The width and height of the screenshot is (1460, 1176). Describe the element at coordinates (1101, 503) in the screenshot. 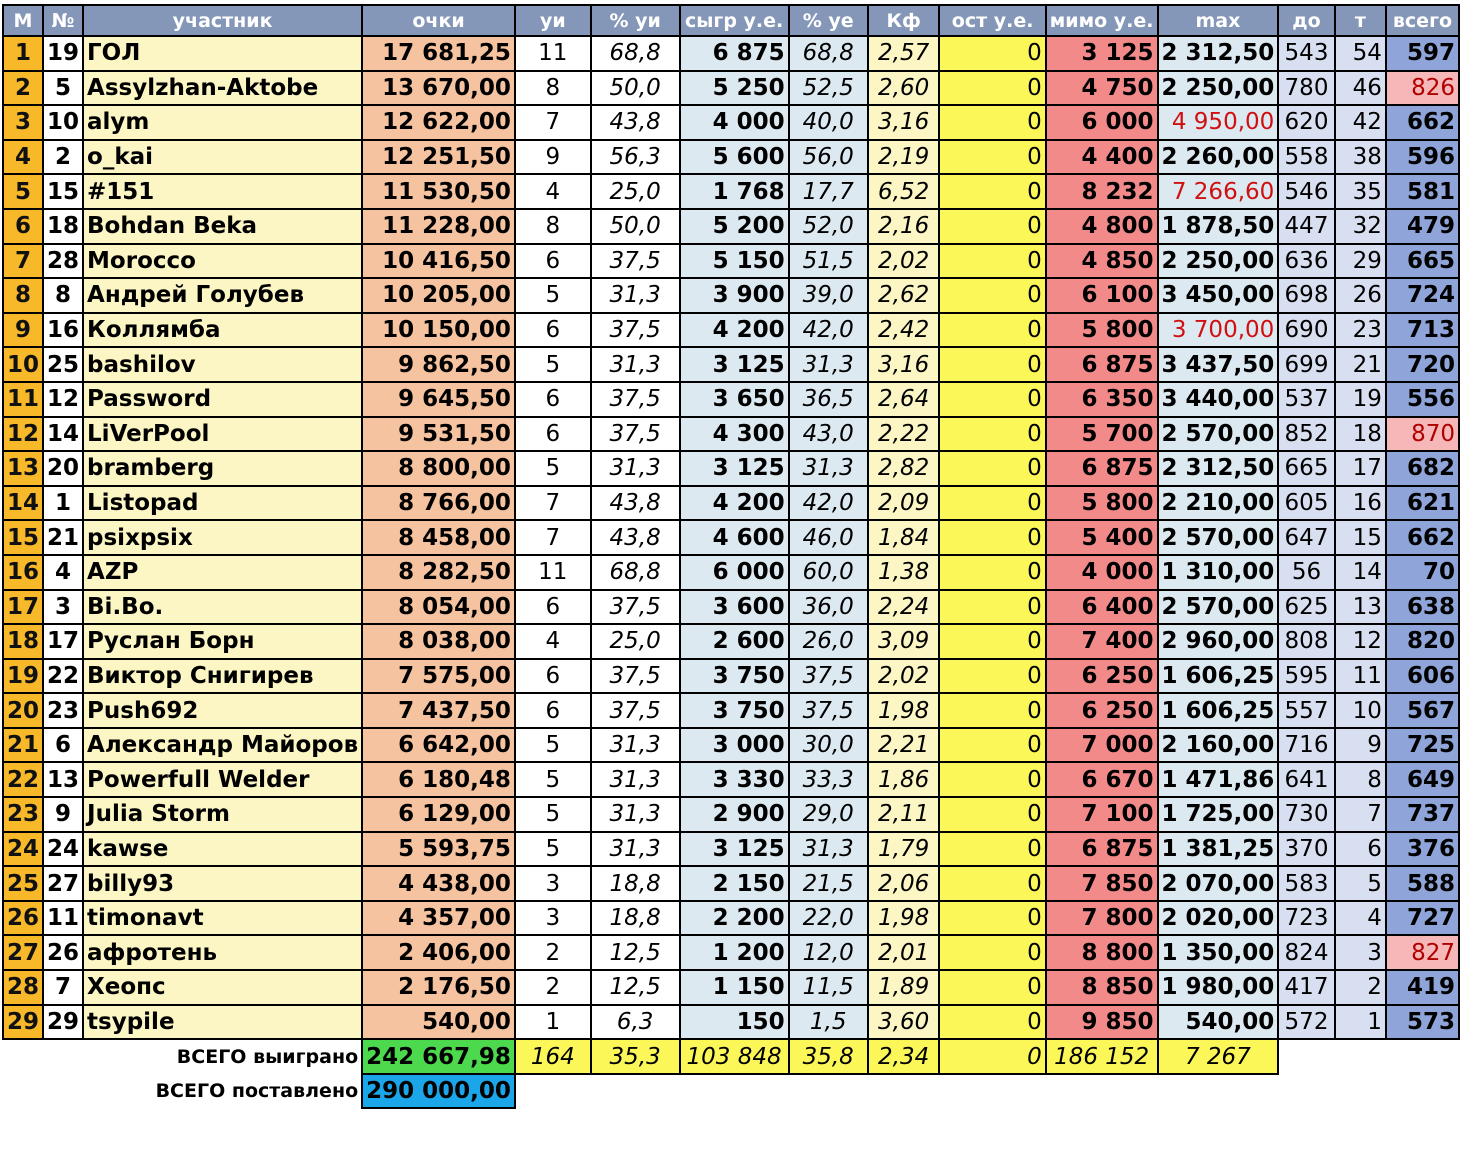

I see `missed-cell: 5 800` at that location.